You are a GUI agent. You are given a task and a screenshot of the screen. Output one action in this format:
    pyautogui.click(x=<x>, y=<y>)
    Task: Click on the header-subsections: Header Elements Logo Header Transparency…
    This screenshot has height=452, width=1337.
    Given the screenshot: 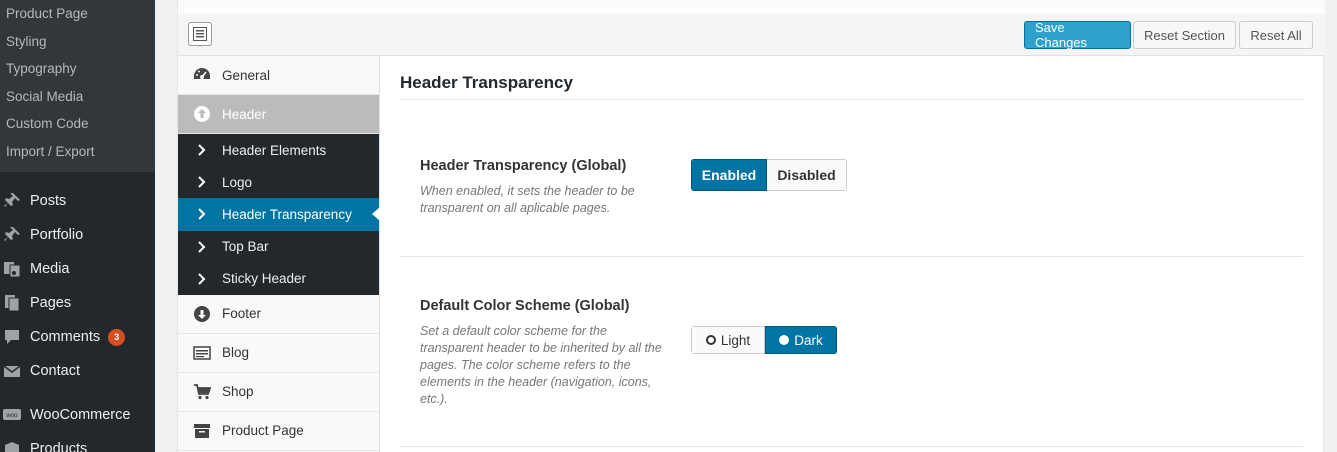 What is the action you would take?
    pyautogui.click(x=279, y=214)
    